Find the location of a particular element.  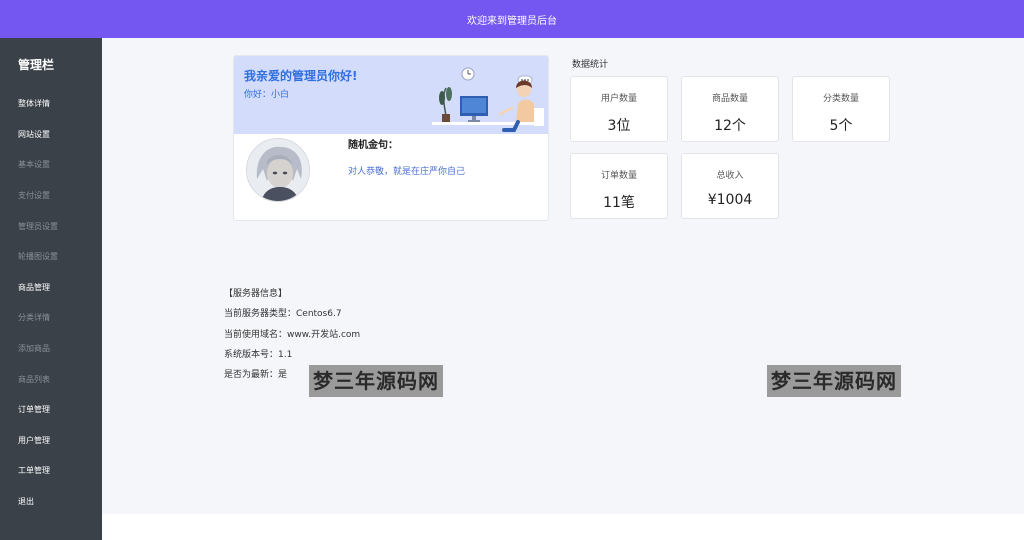

footer-band is located at coordinates (563, 527).